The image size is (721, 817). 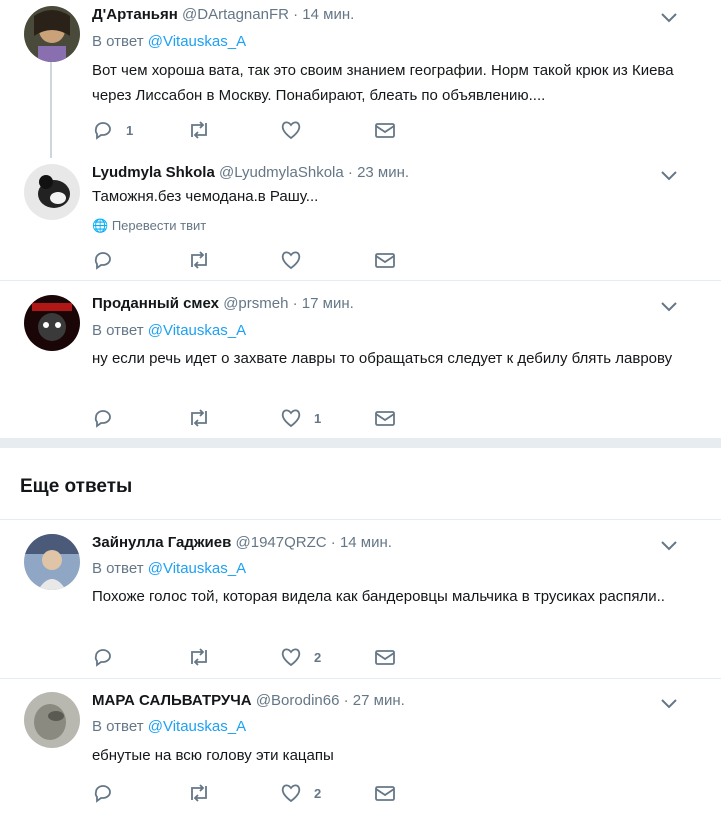 What do you see at coordinates (76, 486) in the screenshot?
I see `more-replies-heading: Еще ответы` at bounding box center [76, 486].